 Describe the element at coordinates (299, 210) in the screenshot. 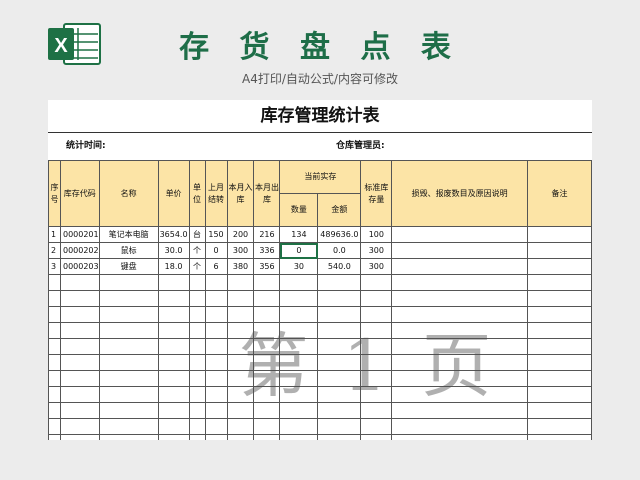

I see `header-qty: 数量` at that location.